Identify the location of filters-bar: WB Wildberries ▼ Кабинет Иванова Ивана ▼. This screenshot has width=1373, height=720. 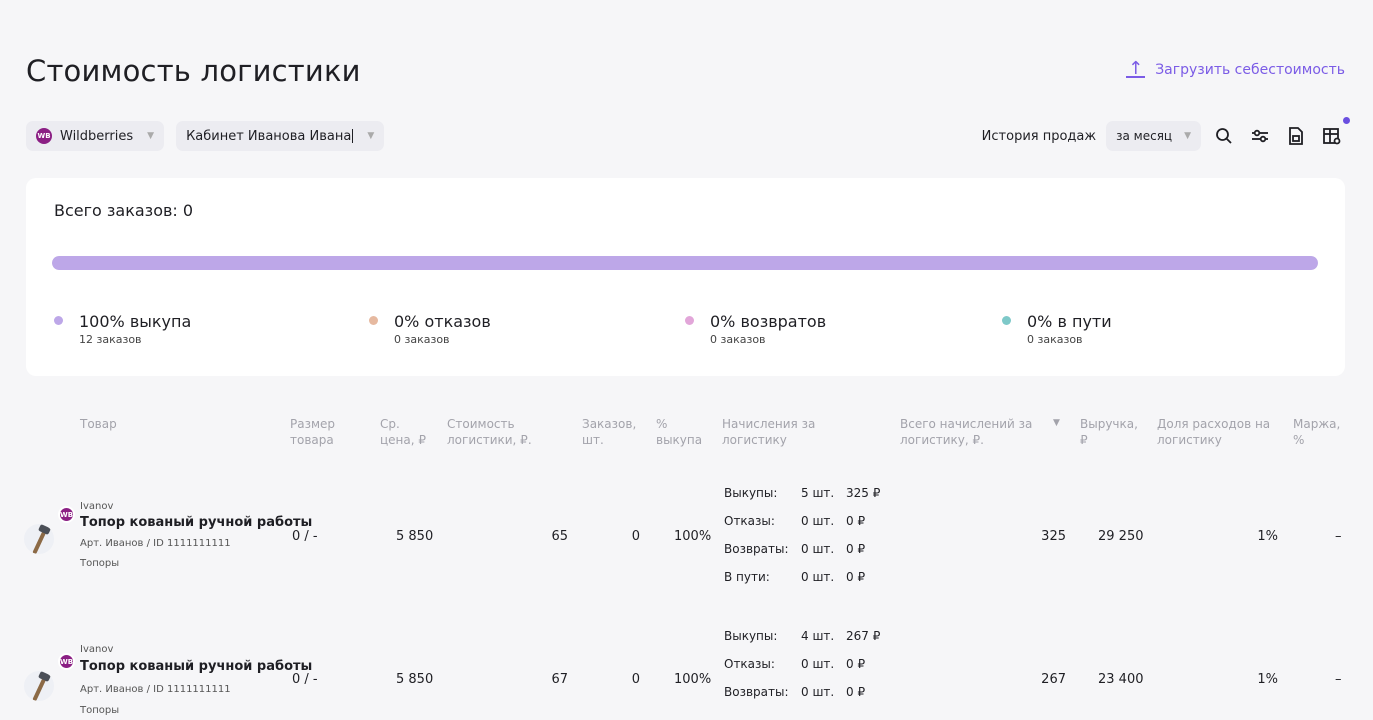
(205, 136).